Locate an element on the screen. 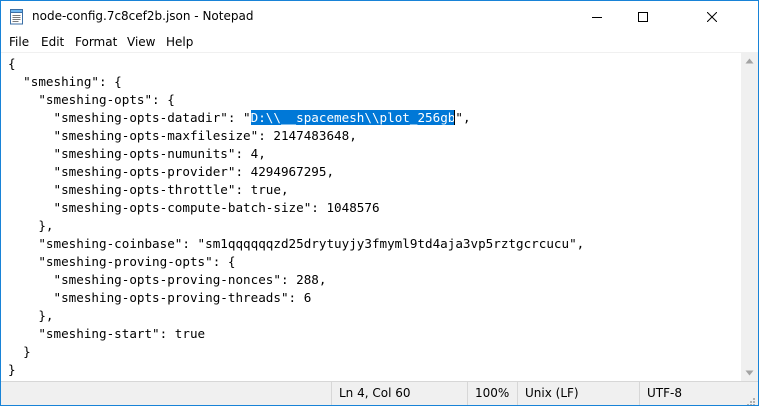  scroll-up-button is located at coordinates (749, 60).